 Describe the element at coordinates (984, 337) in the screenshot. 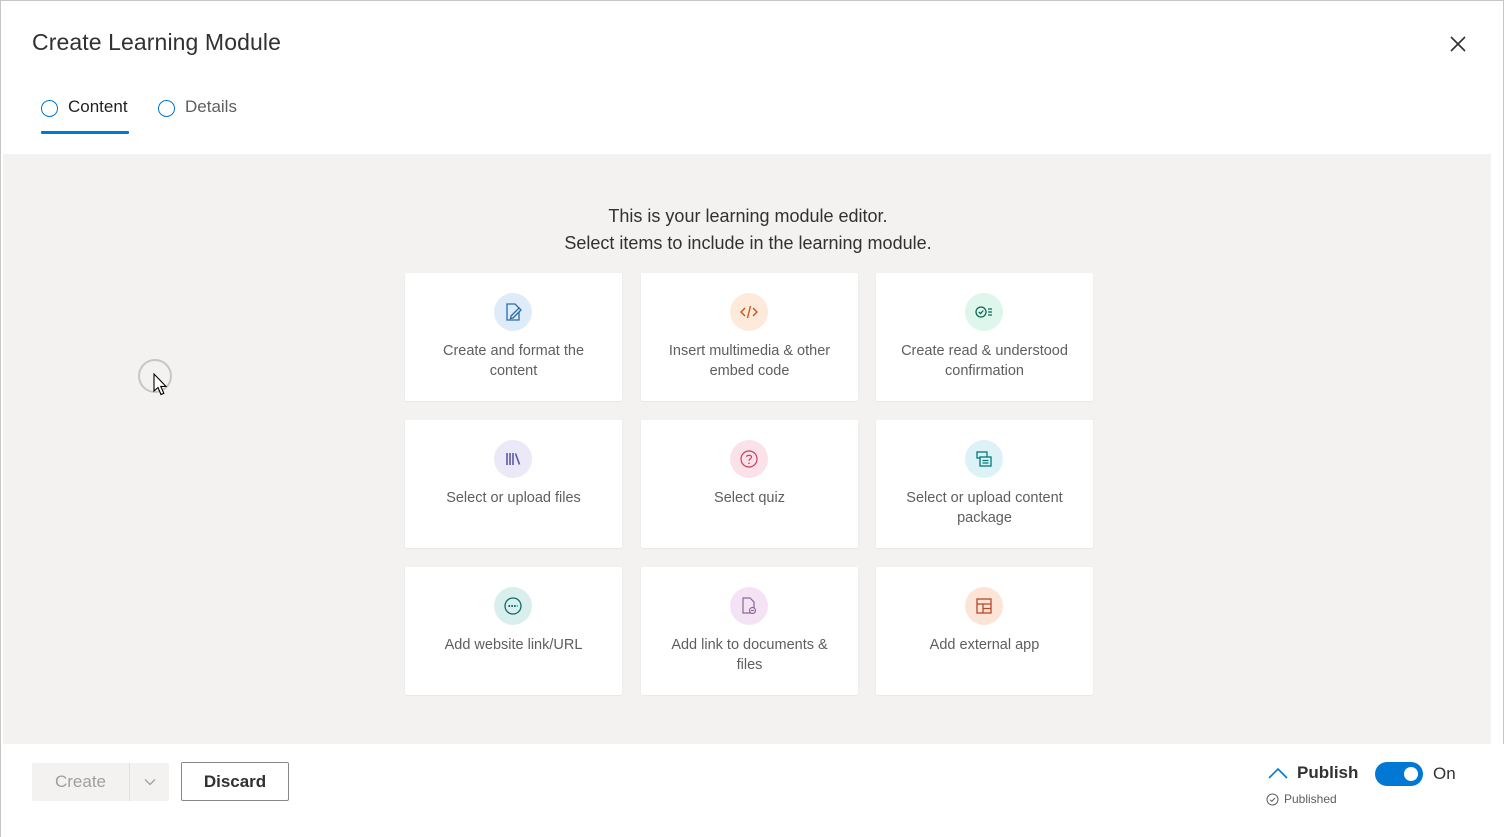

I see `card-read-understood: Create read & understood confirmation` at that location.